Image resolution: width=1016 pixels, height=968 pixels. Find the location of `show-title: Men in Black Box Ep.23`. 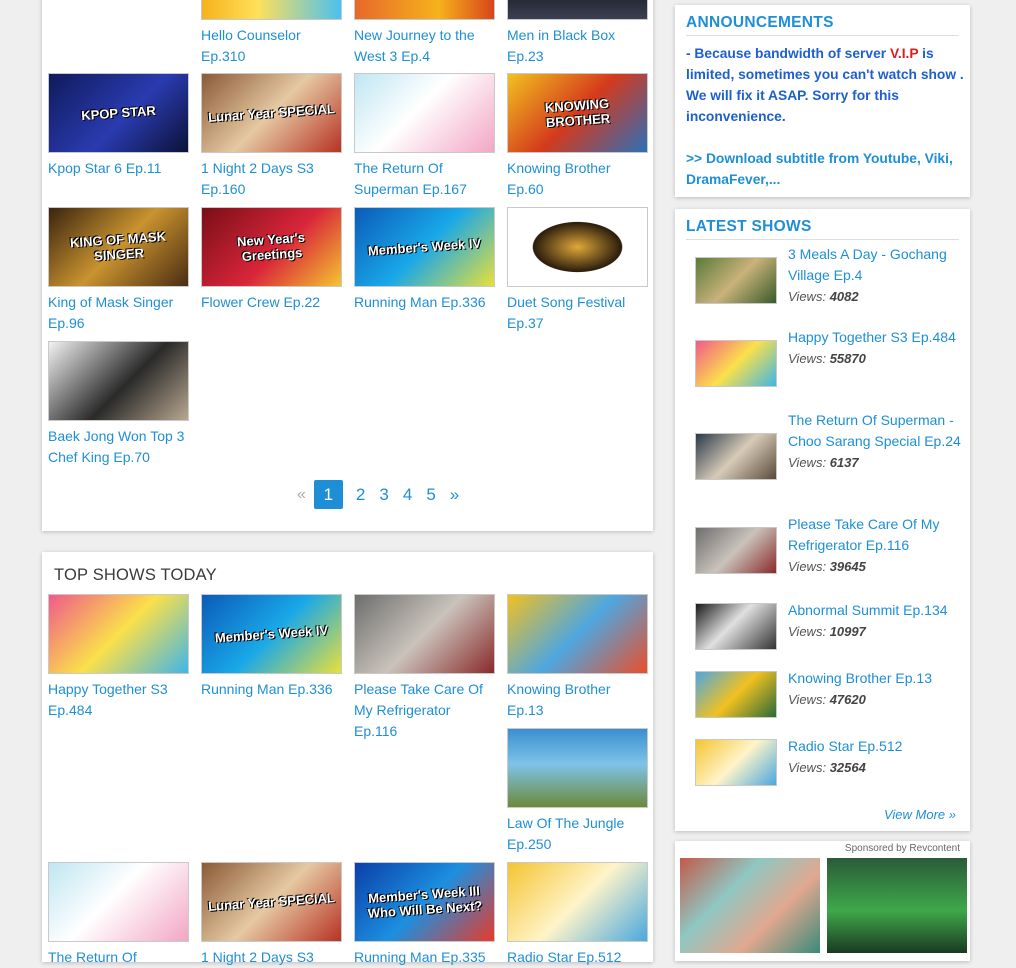

show-title: Men in Black Box Ep.23 is located at coordinates (577, 46).